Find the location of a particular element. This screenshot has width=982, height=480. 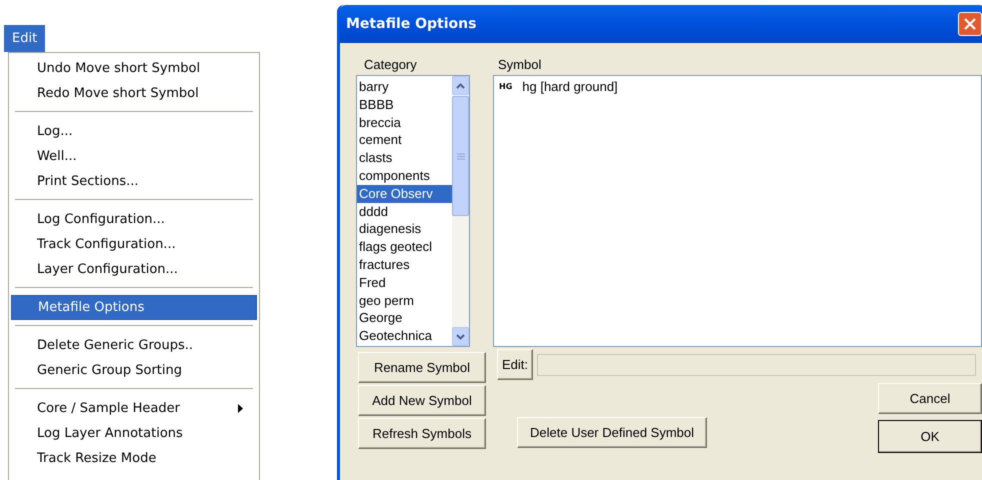

cancel-button: Cancel is located at coordinates (930, 398).